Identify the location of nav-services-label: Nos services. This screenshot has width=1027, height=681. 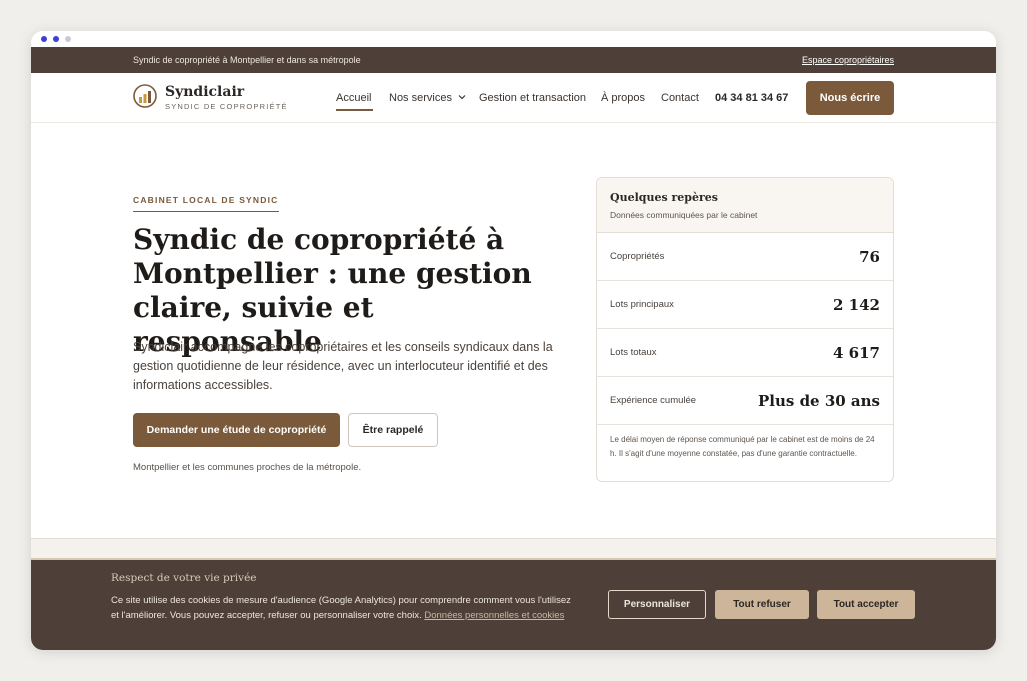
(420, 98).